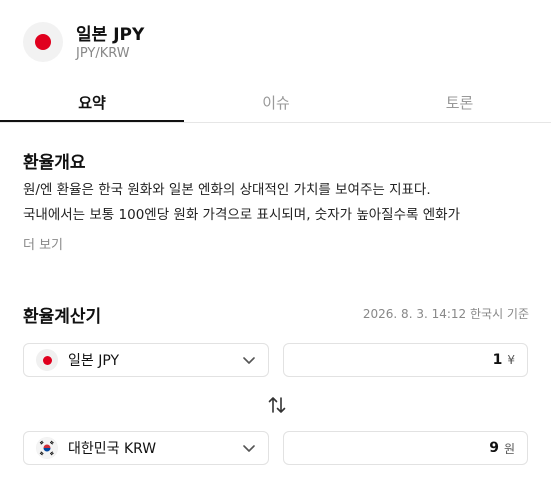 The width and height of the screenshot is (551, 486). I want to click on to-currency-select: 대한민국 KRW, so click(146, 448).